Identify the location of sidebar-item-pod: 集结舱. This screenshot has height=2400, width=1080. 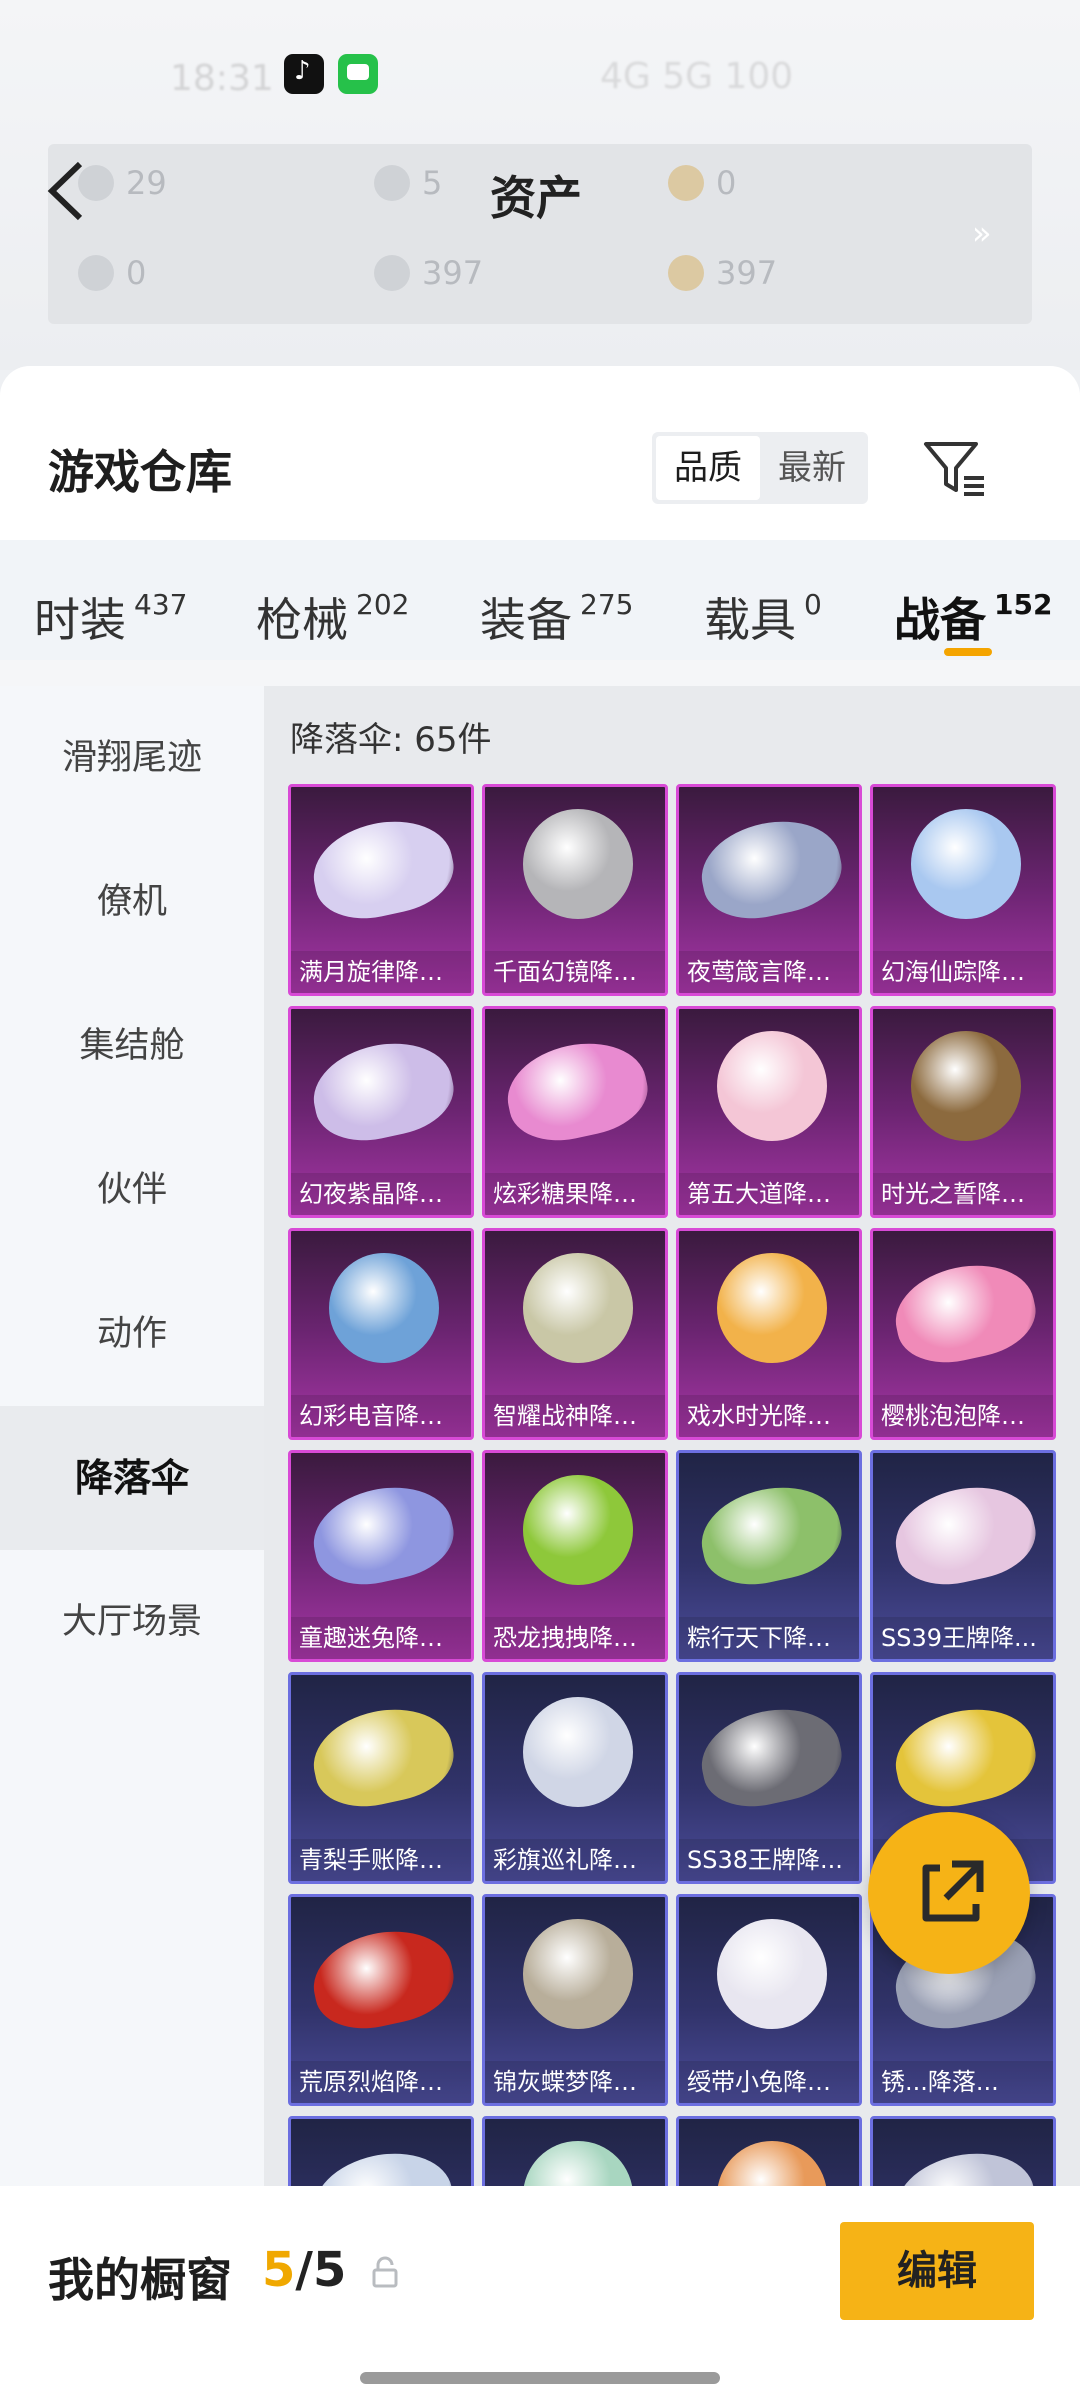
(132, 1046).